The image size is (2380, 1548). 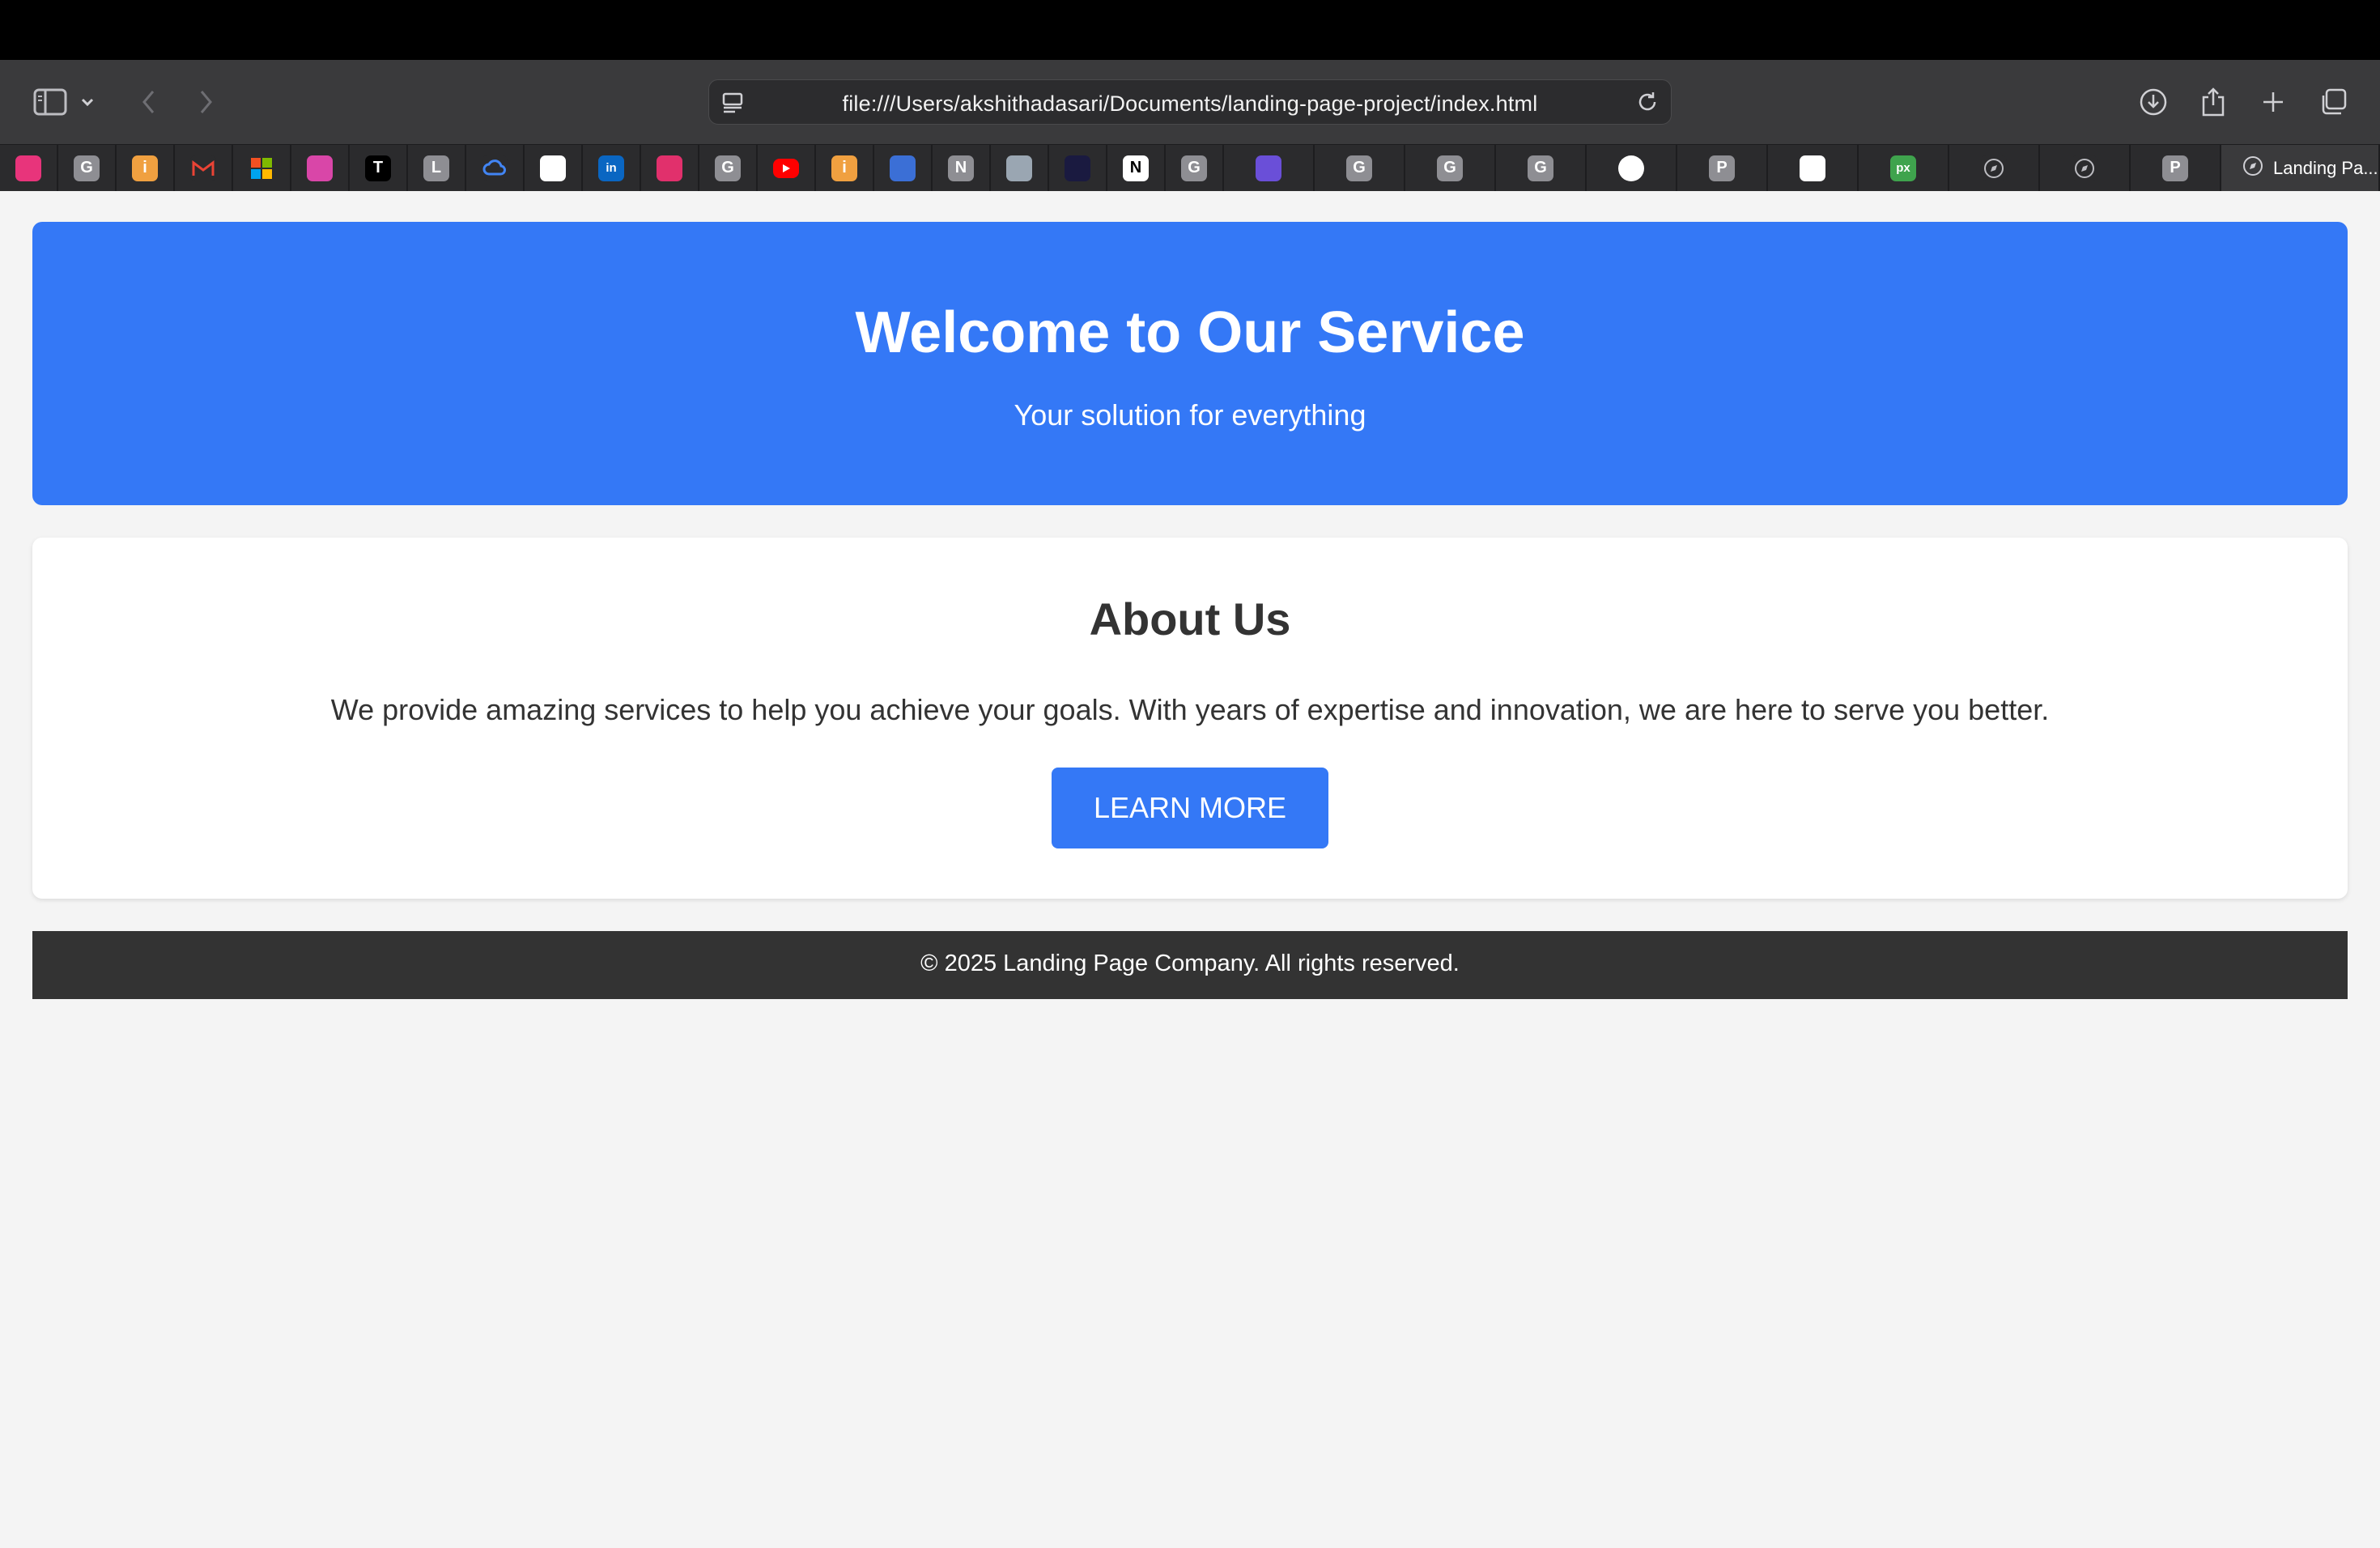 I want to click on puzzle-favicon-icon, so click(x=553, y=168).